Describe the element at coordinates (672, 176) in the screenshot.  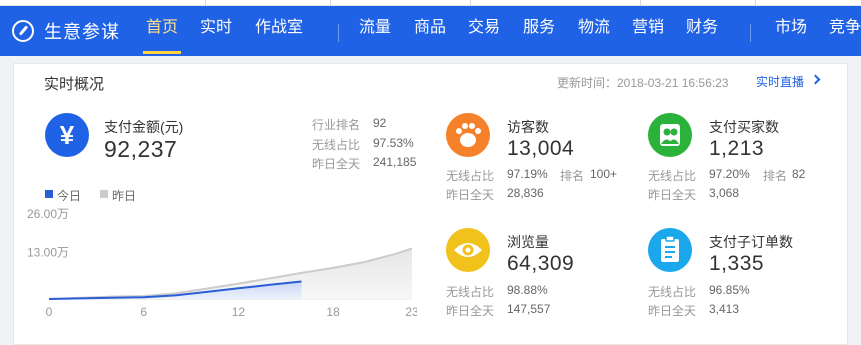
I see `buyers-wireless-label: 无线占比` at that location.